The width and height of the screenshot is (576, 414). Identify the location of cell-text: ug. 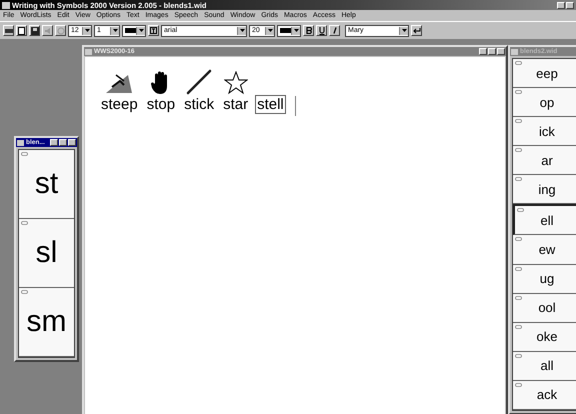
(547, 278).